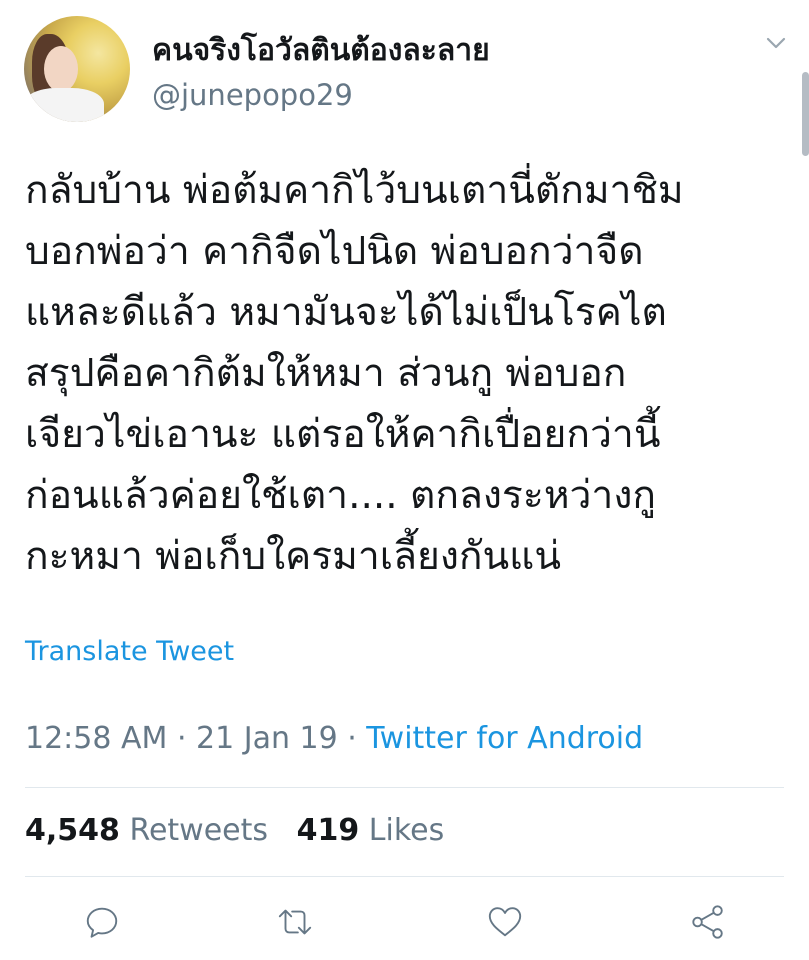 The width and height of the screenshot is (809, 960). Describe the element at coordinates (96, 738) in the screenshot. I see `tweet-time: 12:58 AM` at that location.